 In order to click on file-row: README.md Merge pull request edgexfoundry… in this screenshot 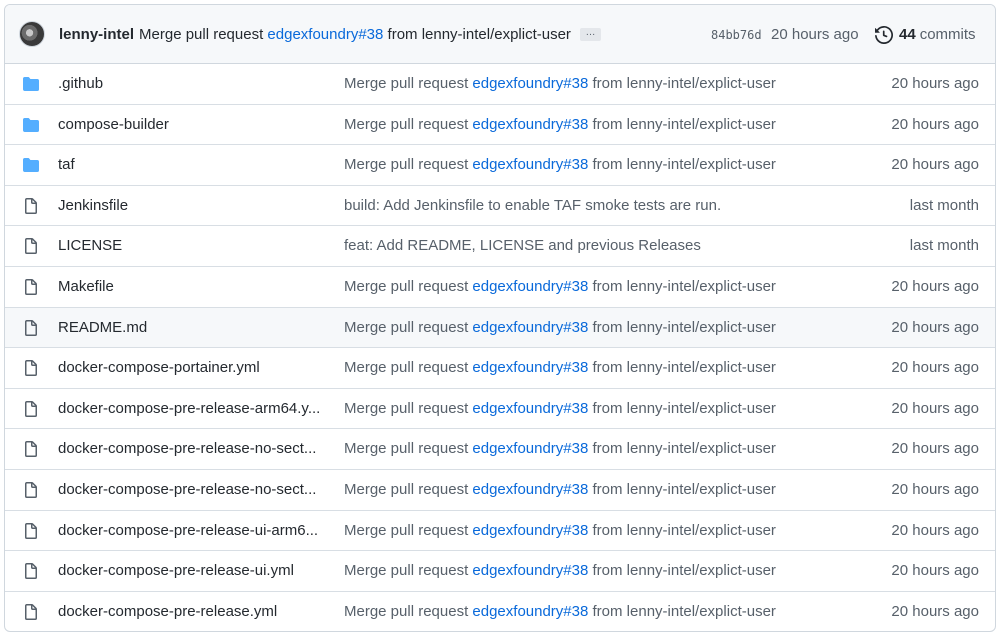, I will do `click(500, 328)`.